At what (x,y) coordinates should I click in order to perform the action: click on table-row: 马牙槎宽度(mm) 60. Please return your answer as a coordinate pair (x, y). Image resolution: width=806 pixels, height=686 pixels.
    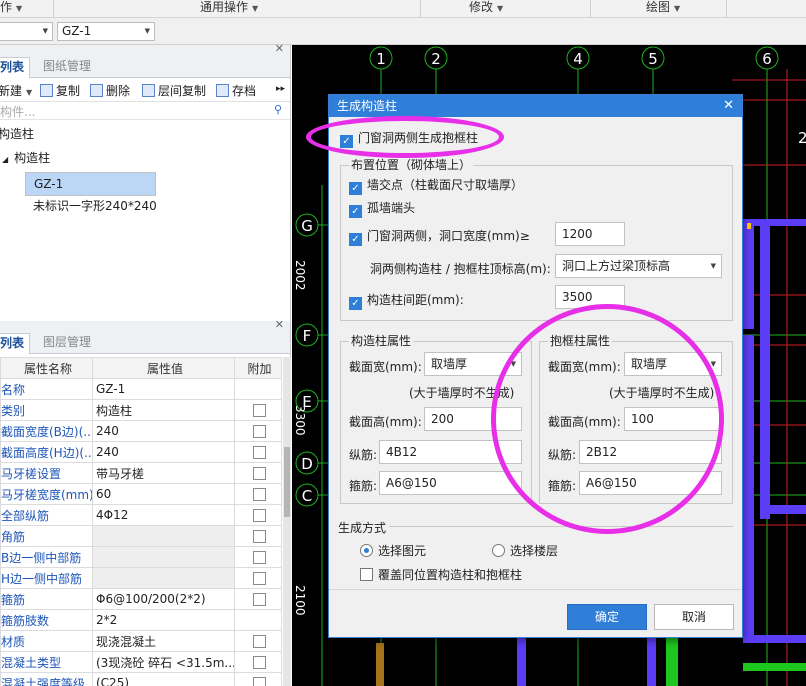
    Looking at the image, I should click on (141, 494).